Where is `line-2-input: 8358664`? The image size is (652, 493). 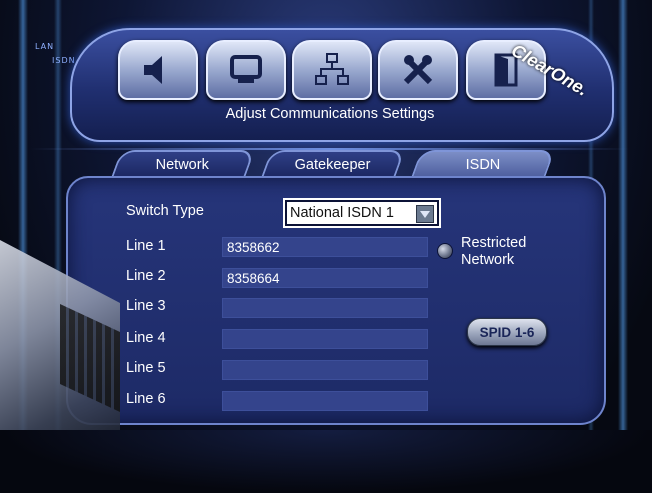
line-2-input: 8358664 is located at coordinates (325, 278).